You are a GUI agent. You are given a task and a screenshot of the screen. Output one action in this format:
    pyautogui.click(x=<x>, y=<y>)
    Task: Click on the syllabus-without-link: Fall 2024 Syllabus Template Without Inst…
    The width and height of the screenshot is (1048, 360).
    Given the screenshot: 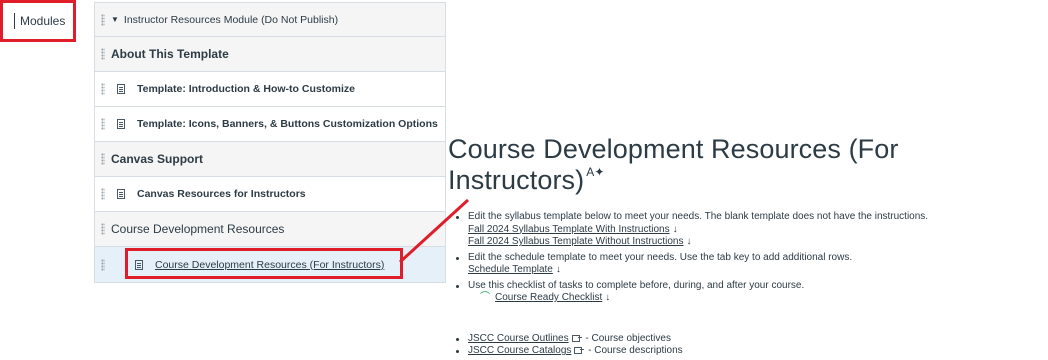 What is the action you would take?
    pyautogui.click(x=575, y=241)
    